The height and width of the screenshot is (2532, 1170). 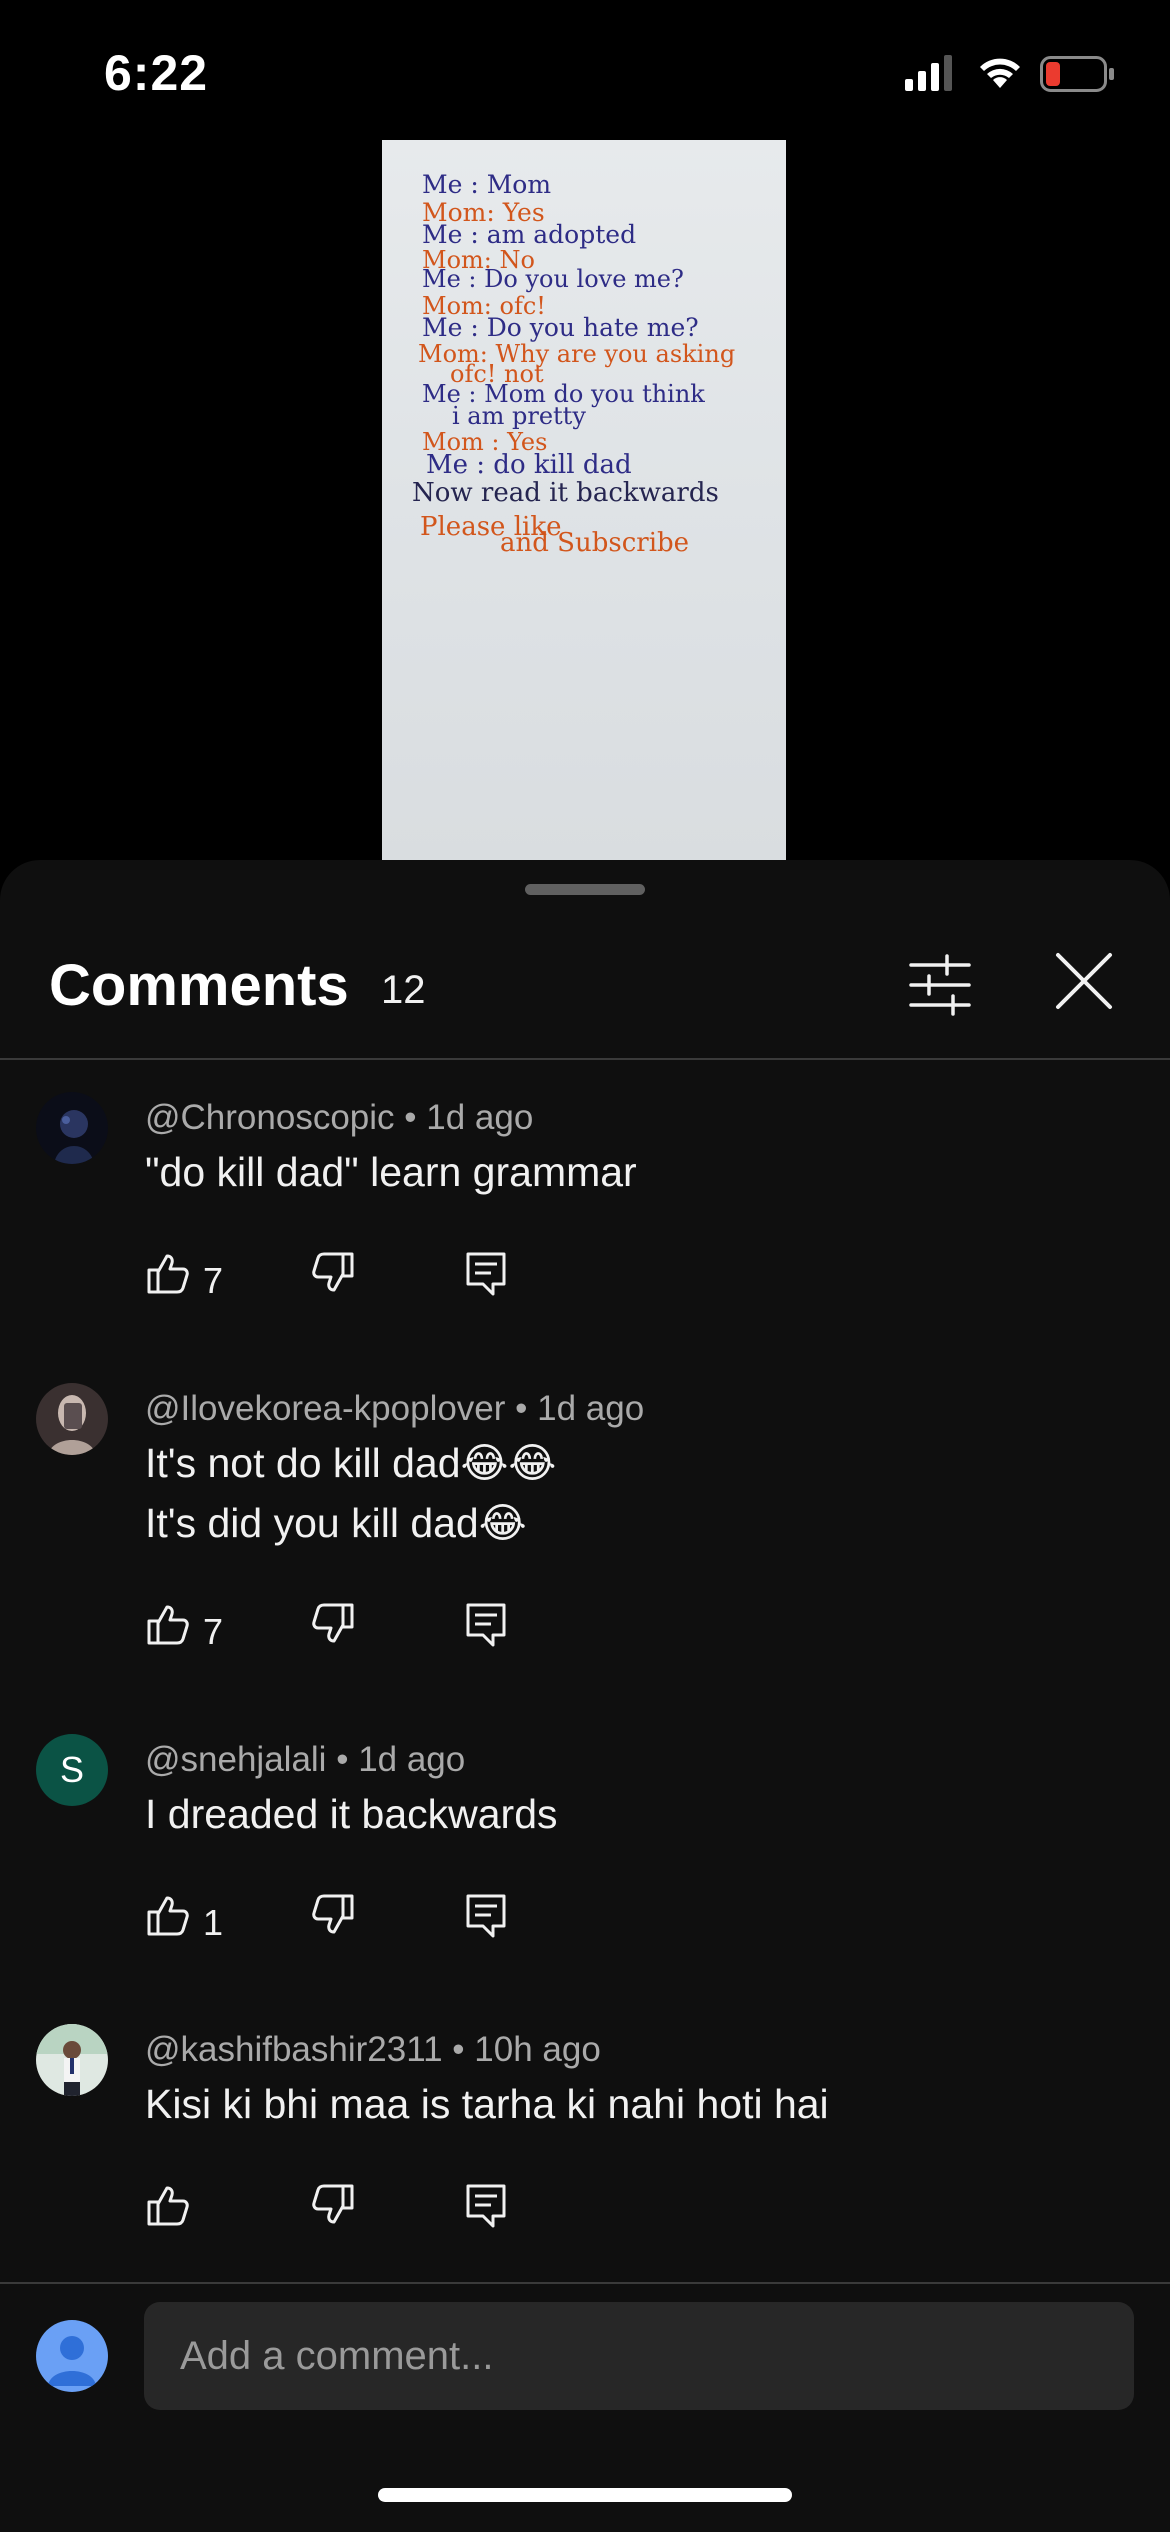 I want to click on comment-meta: @snehjalali • 1d ago, so click(x=305, y=1760).